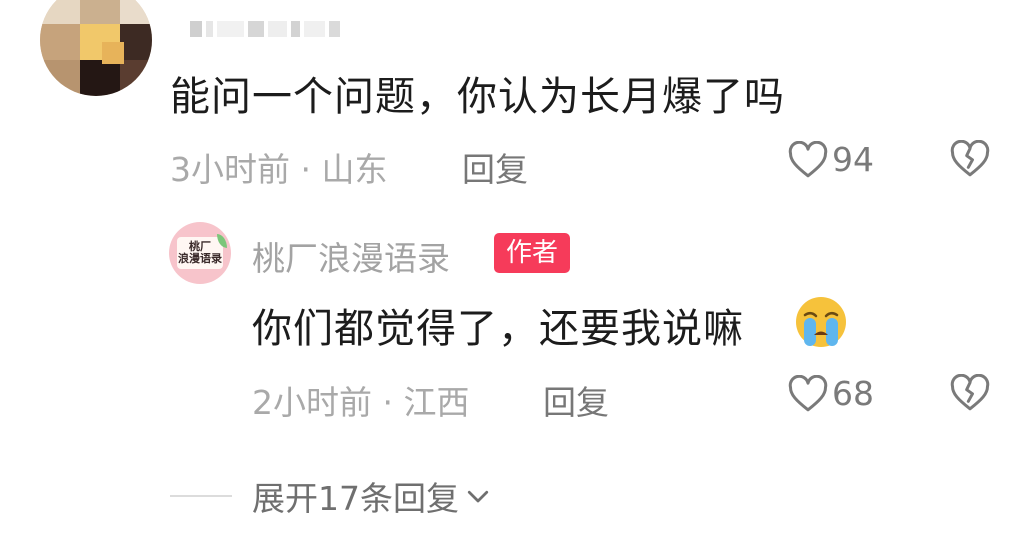 This screenshot has height=535, width=1024. Describe the element at coordinates (477, 97) in the screenshot. I see `comment-text: 能问一个问题，你认为长月爆了吗` at that location.